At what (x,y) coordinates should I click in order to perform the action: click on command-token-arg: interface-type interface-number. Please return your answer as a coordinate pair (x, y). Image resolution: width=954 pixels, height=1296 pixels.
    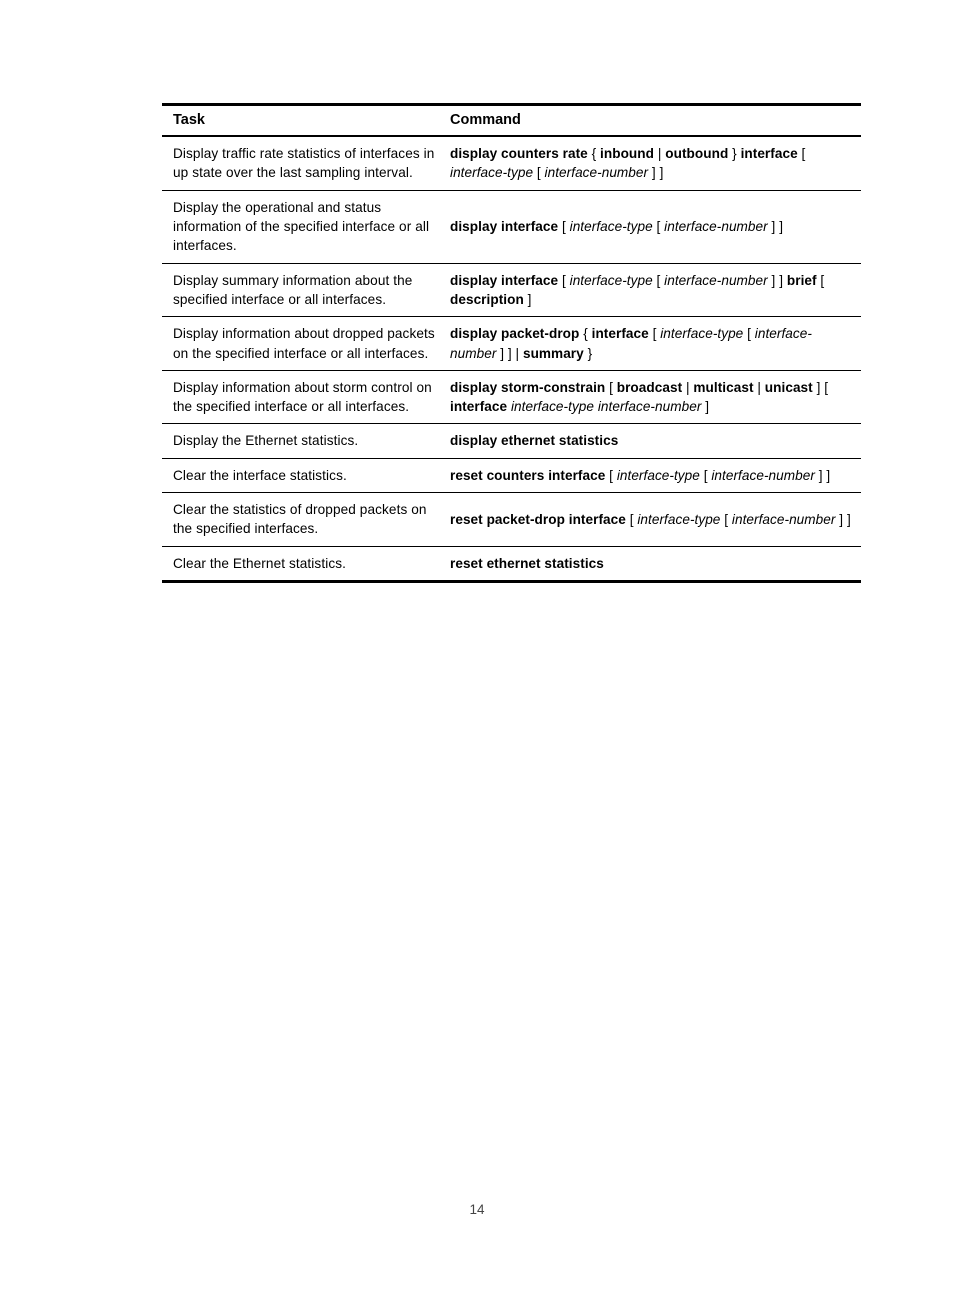
    Looking at the image, I should click on (606, 407).